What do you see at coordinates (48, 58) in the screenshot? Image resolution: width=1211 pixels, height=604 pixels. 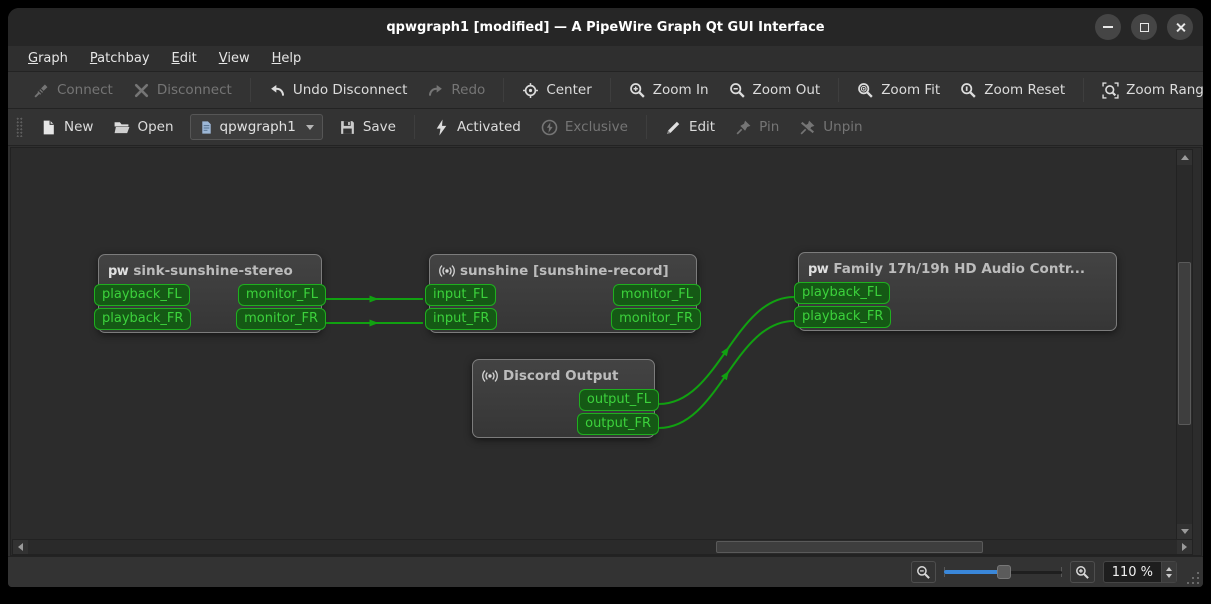 I see `menu-graph: Graph` at bounding box center [48, 58].